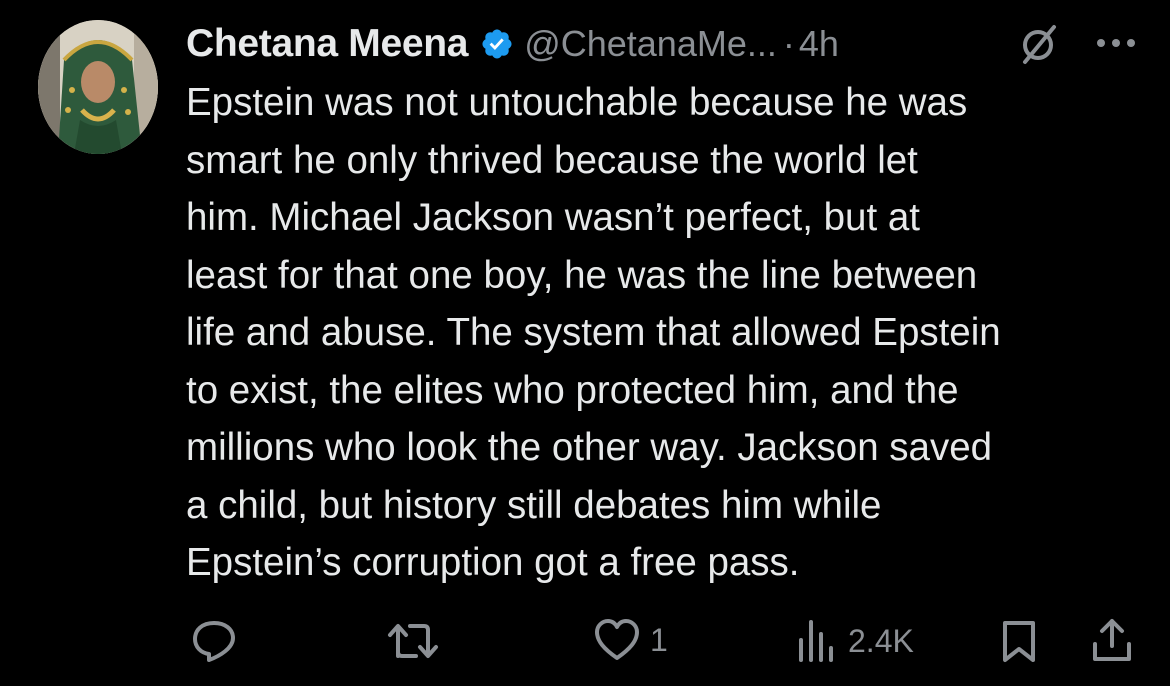  What do you see at coordinates (327, 44) in the screenshot?
I see `display-name: Chetana Meena` at bounding box center [327, 44].